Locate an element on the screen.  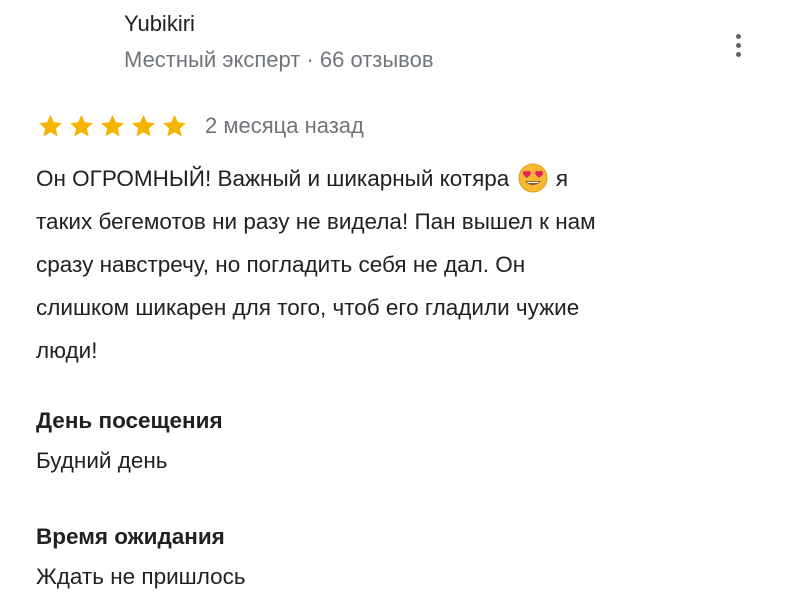
wait-time-attribute: Время ожидания Ждать не пришлось is located at coordinates (141, 557).